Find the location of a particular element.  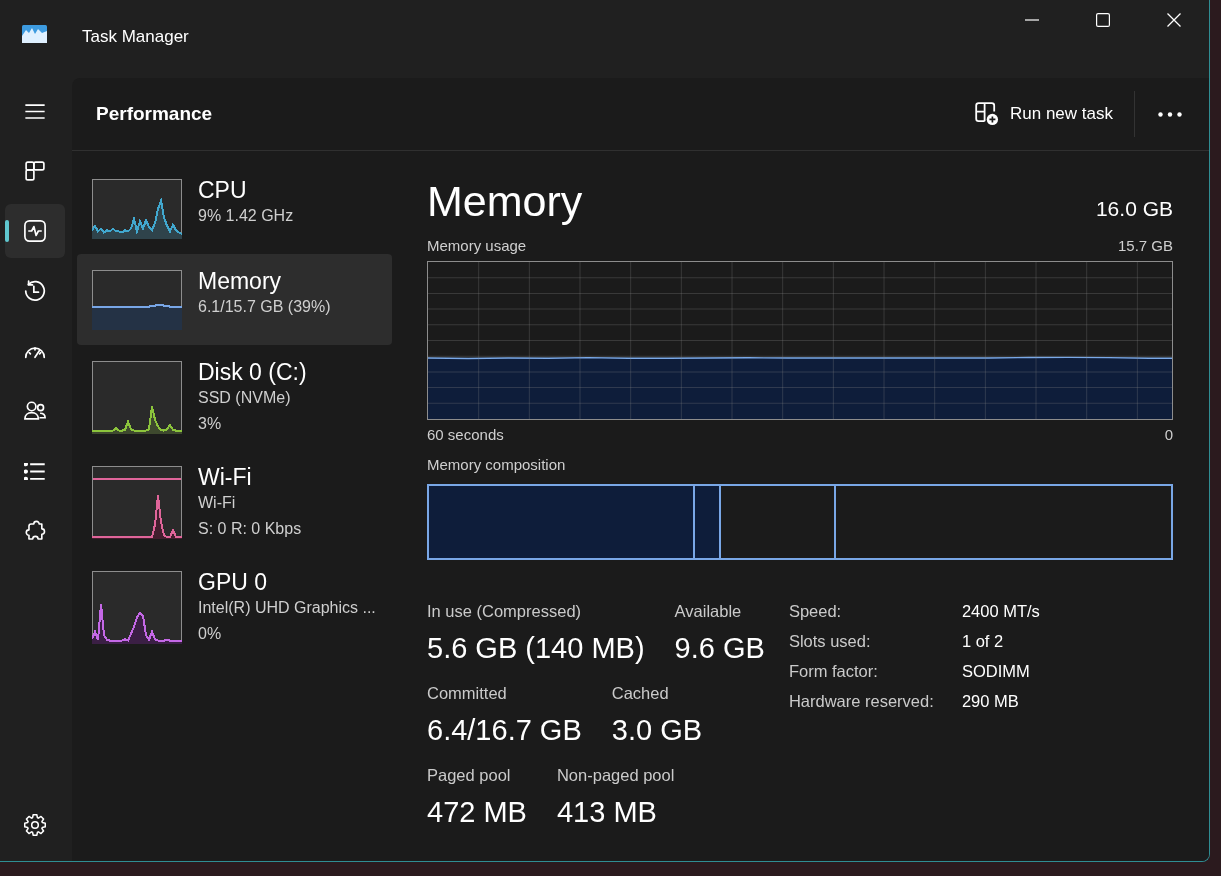

spec-value: SODIMM is located at coordinates (995, 671).